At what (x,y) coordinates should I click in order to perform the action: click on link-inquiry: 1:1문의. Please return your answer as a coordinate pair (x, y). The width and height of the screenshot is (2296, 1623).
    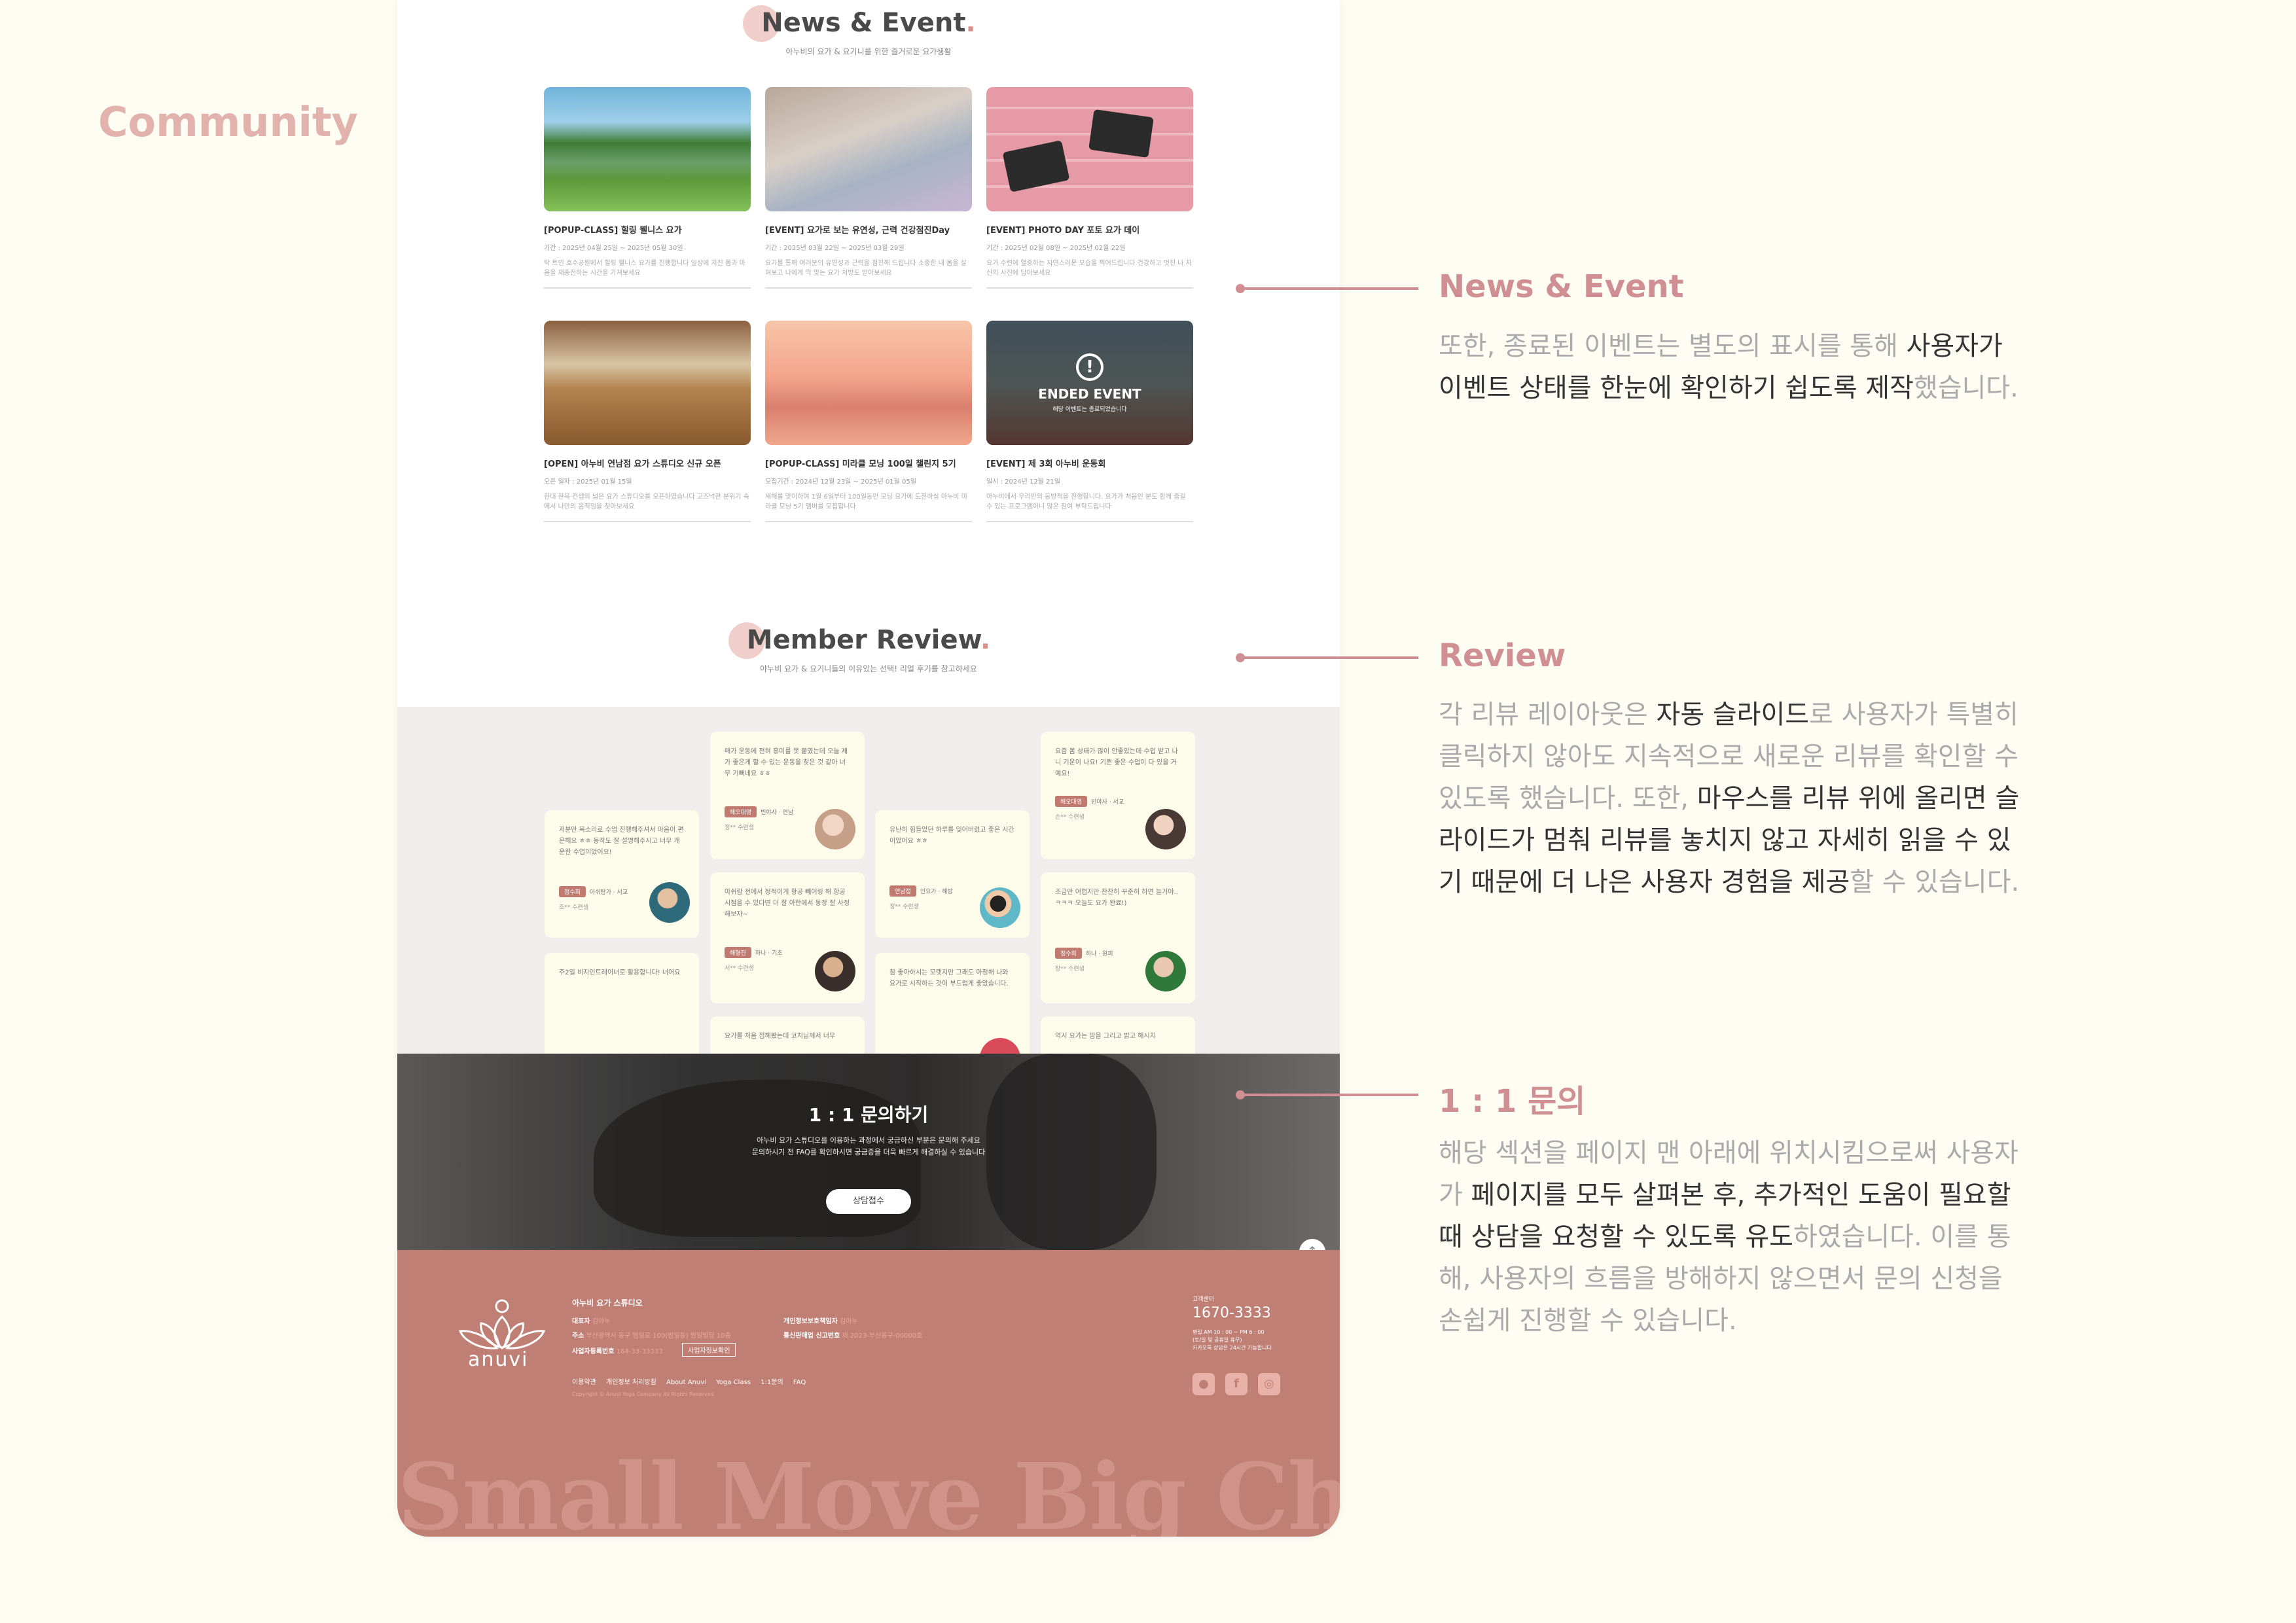
    Looking at the image, I should click on (772, 1383).